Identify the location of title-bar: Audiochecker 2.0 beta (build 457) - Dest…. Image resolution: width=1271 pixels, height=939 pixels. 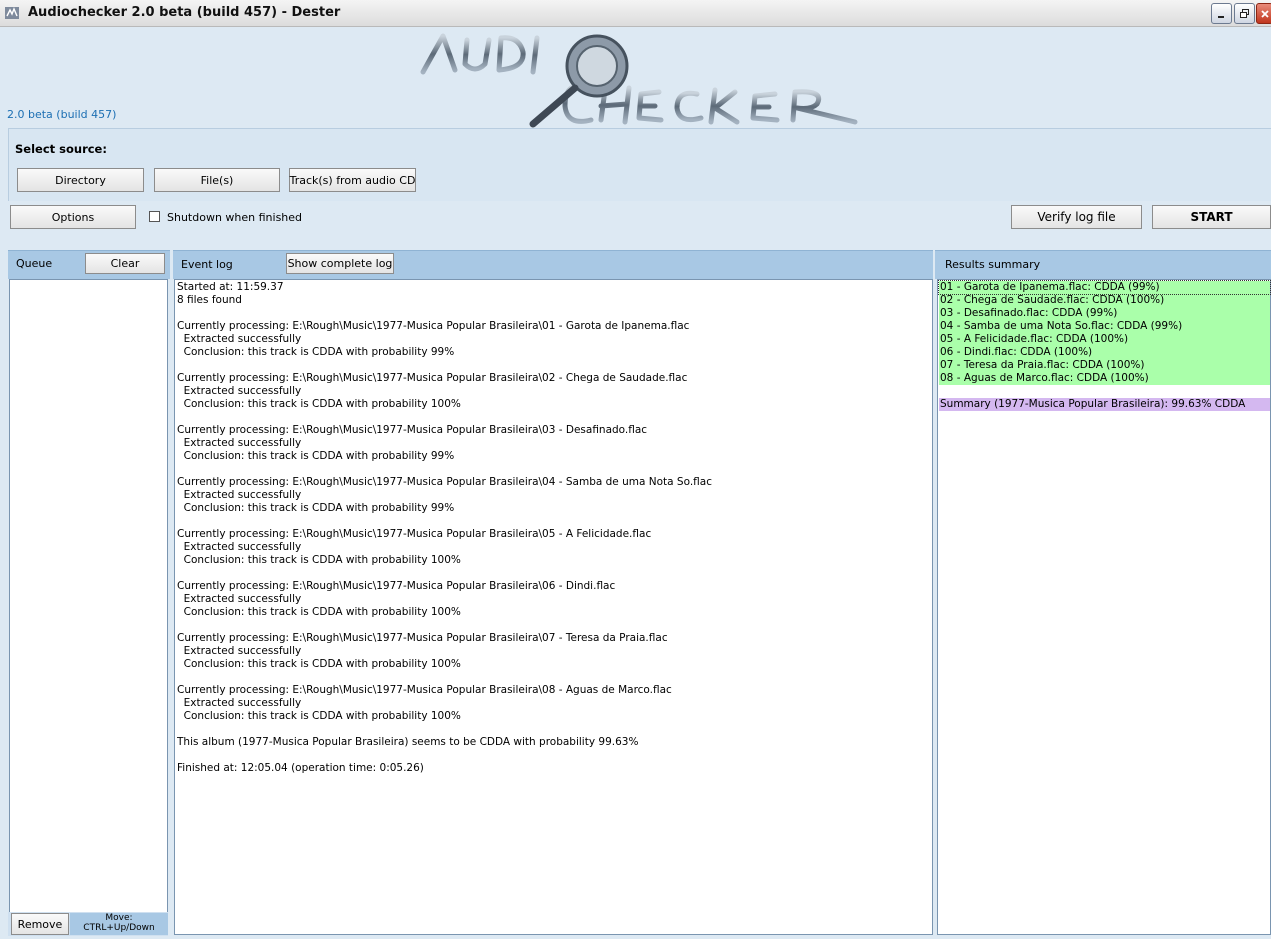
(635, 13).